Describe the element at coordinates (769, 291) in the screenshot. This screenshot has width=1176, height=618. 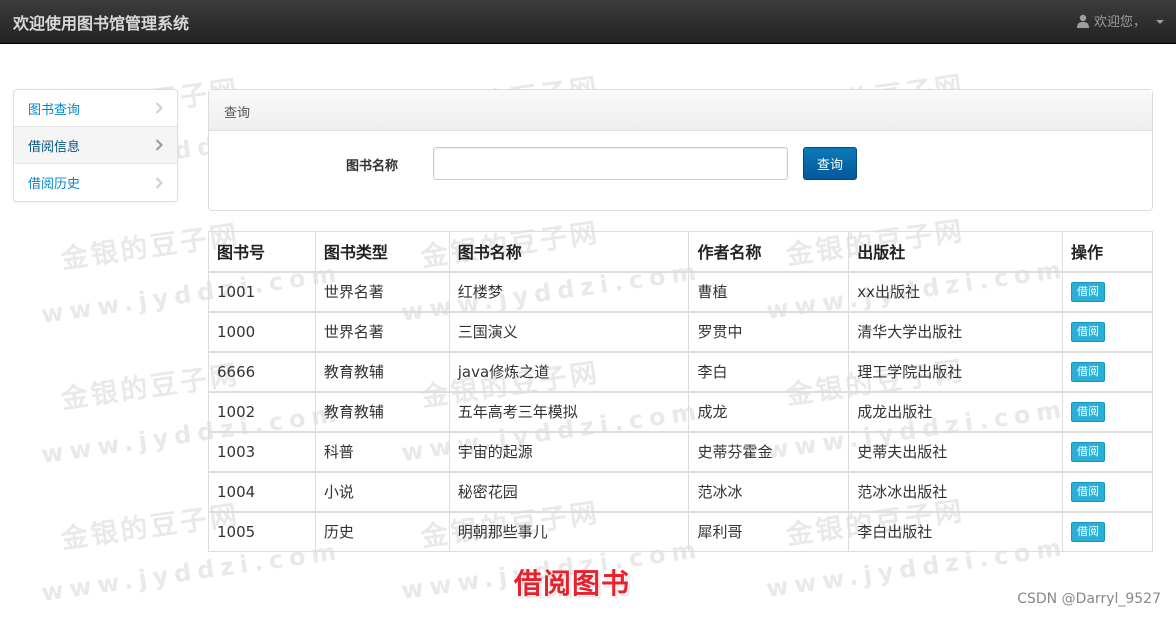
I see `cell-author: 曹植` at that location.